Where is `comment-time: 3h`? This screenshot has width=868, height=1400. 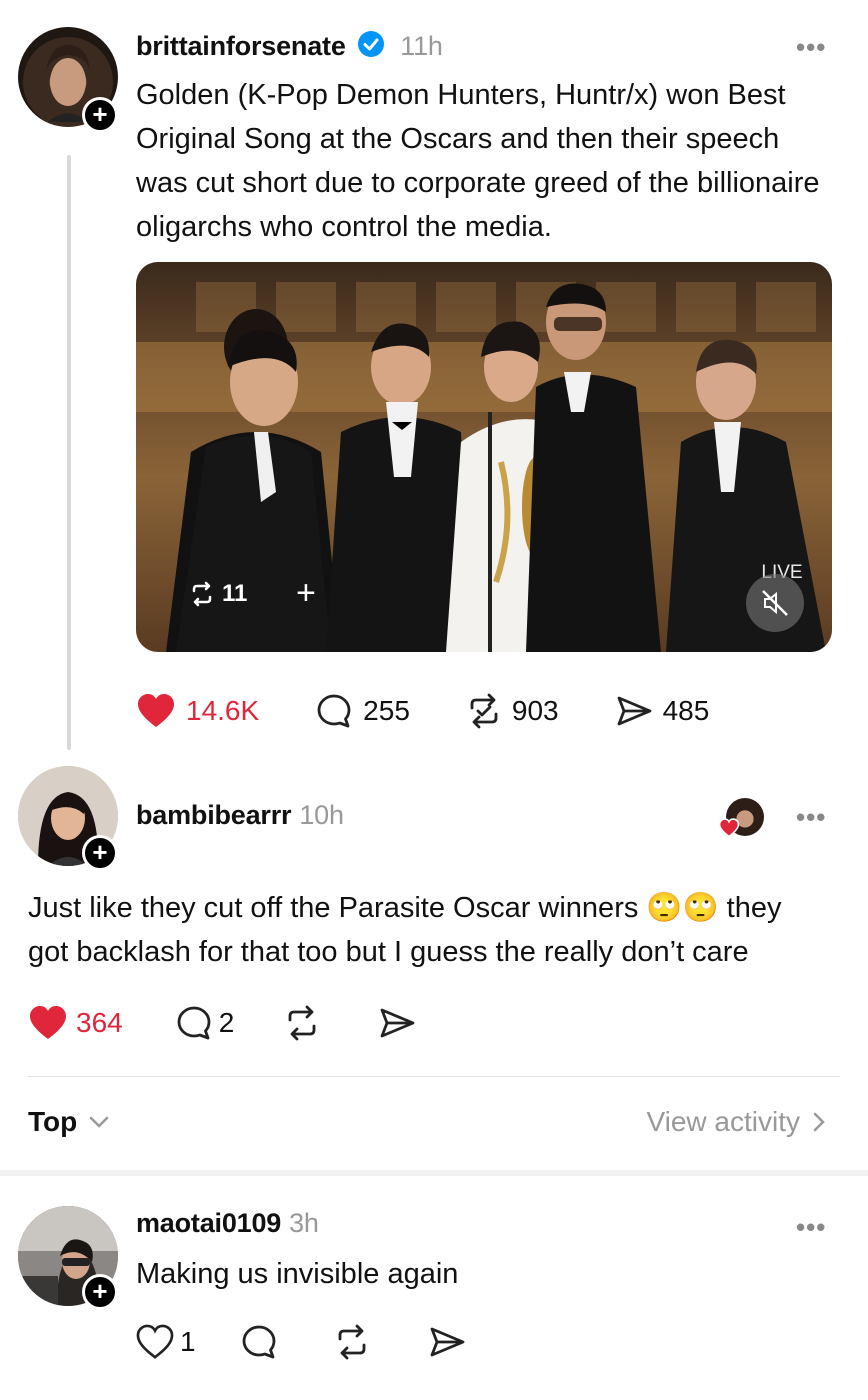 comment-time: 3h is located at coordinates (304, 1223).